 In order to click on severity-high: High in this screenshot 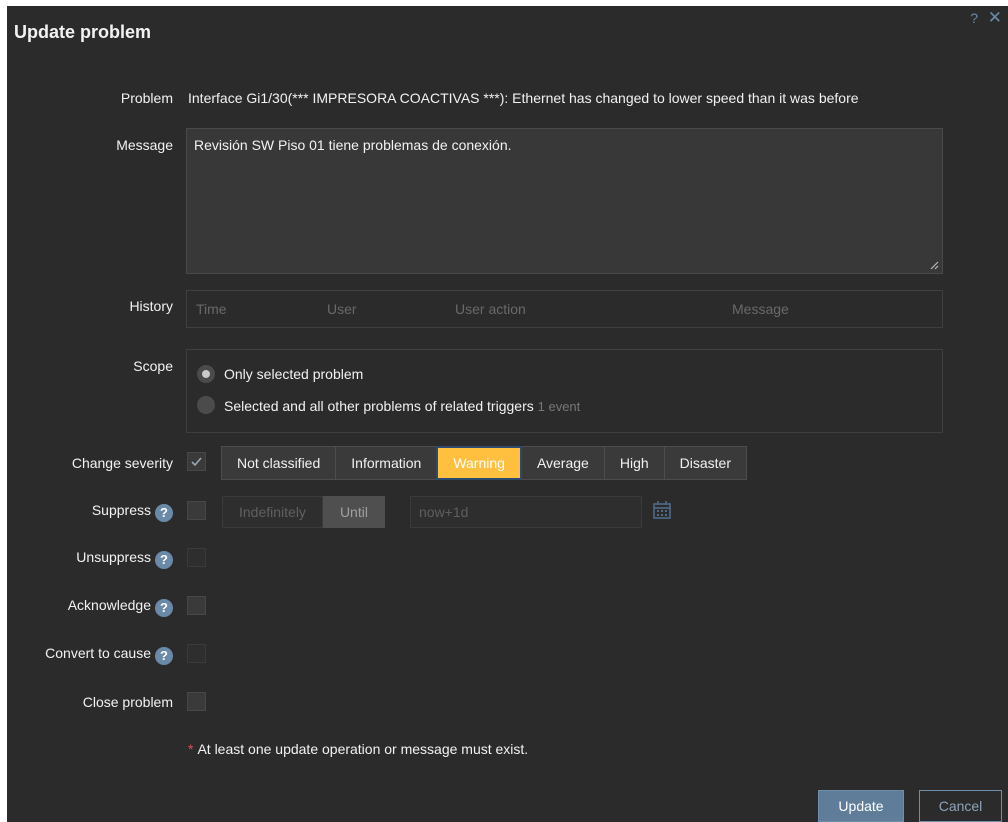, I will do `click(634, 463)`.